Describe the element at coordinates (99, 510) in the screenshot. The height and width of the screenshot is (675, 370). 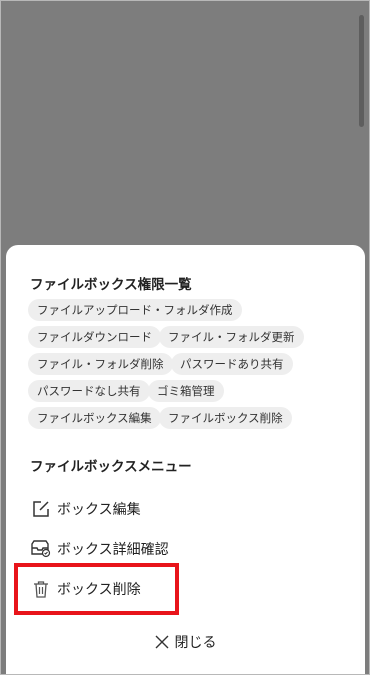
I see `edit-box-label: ボックス編集` at that location.